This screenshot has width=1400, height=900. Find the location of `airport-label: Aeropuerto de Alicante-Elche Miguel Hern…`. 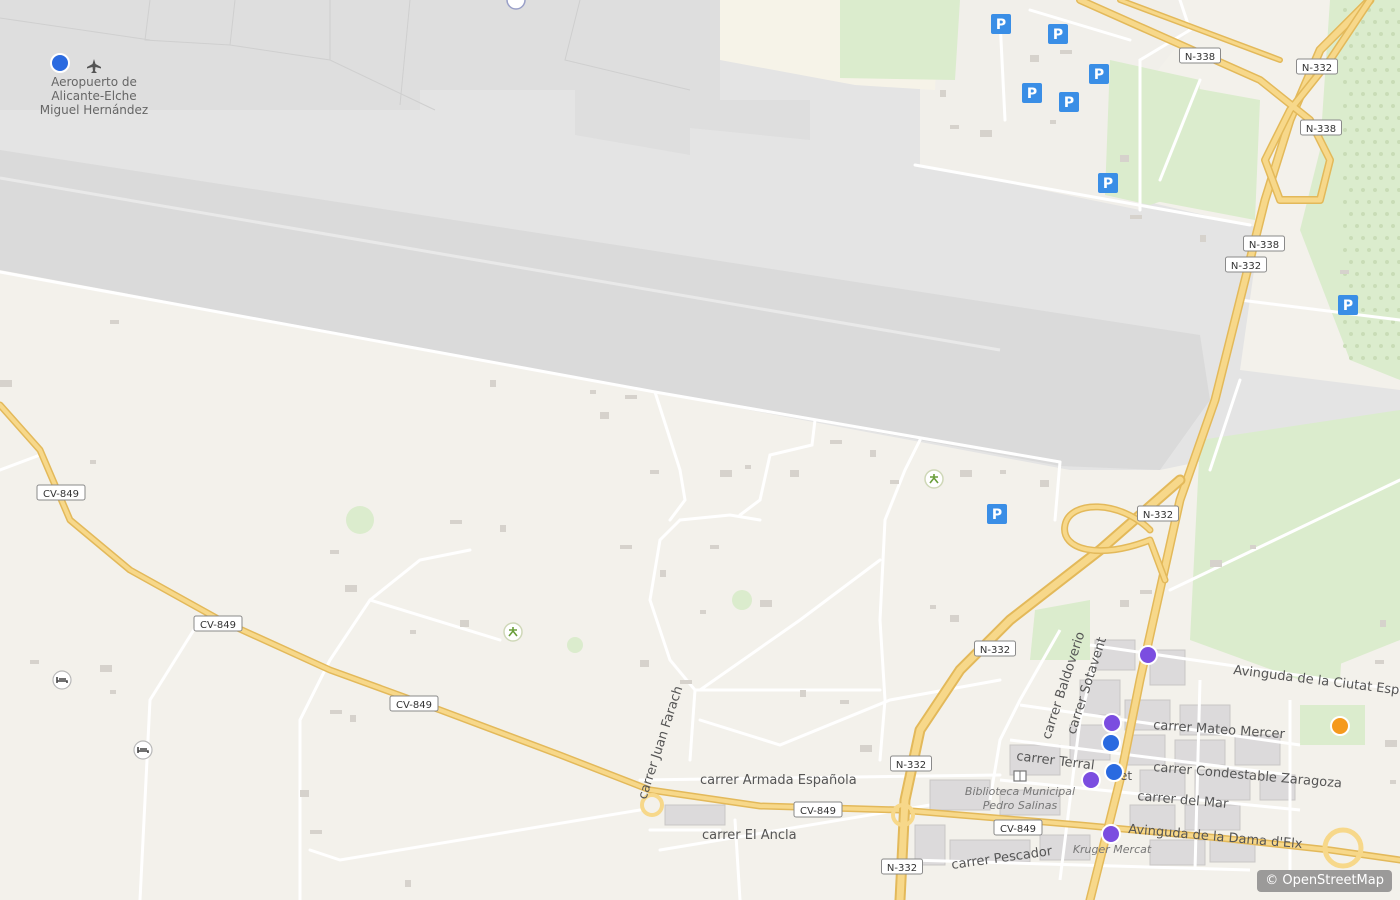

airport-label: Aeropuerto de Alicante-Elche Miguel Hern… is located at coordinates (94, 96).